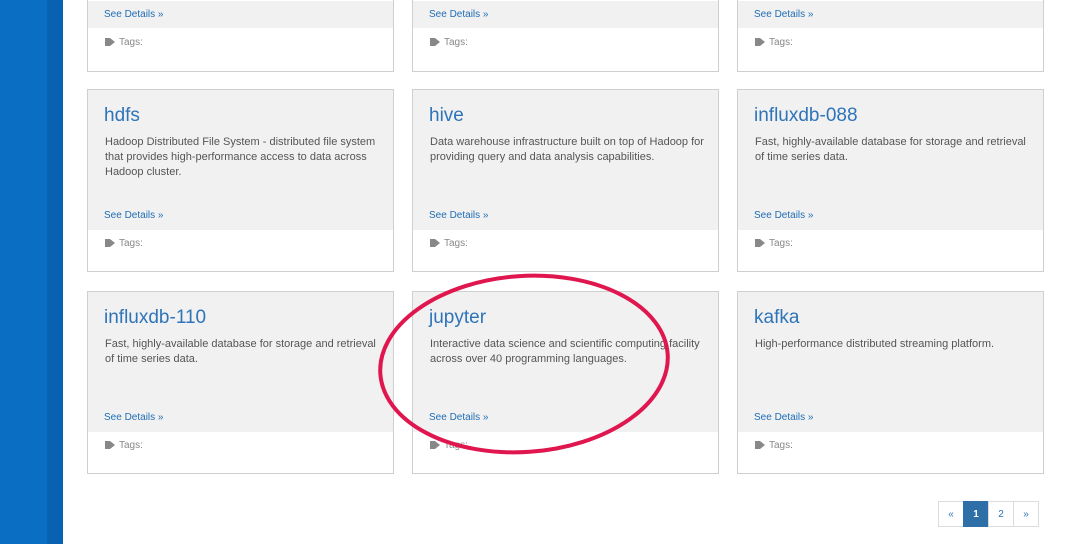  What do you see at coordinates (776, 318) in the screenshot?
I see `card-title: kafka` at bounding box center [776, 318].